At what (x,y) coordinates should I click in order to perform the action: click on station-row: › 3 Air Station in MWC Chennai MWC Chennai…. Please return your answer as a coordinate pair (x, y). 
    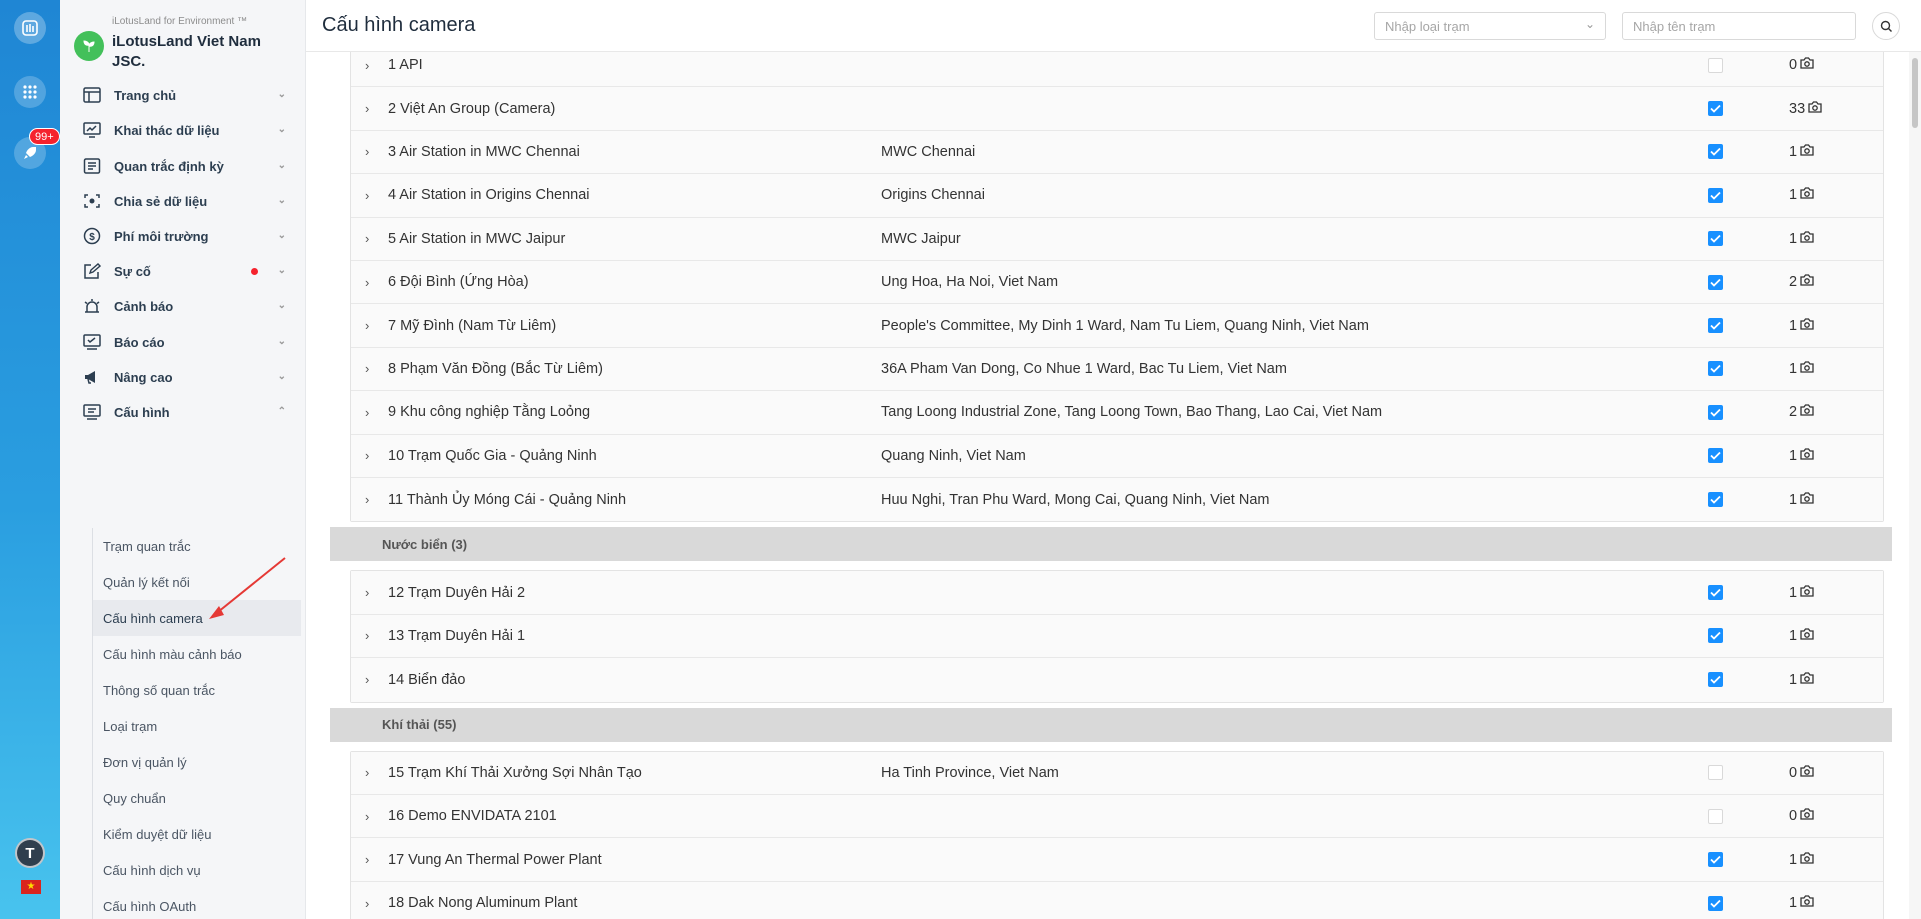
    Looking at the image, I should click on (1117, 152).